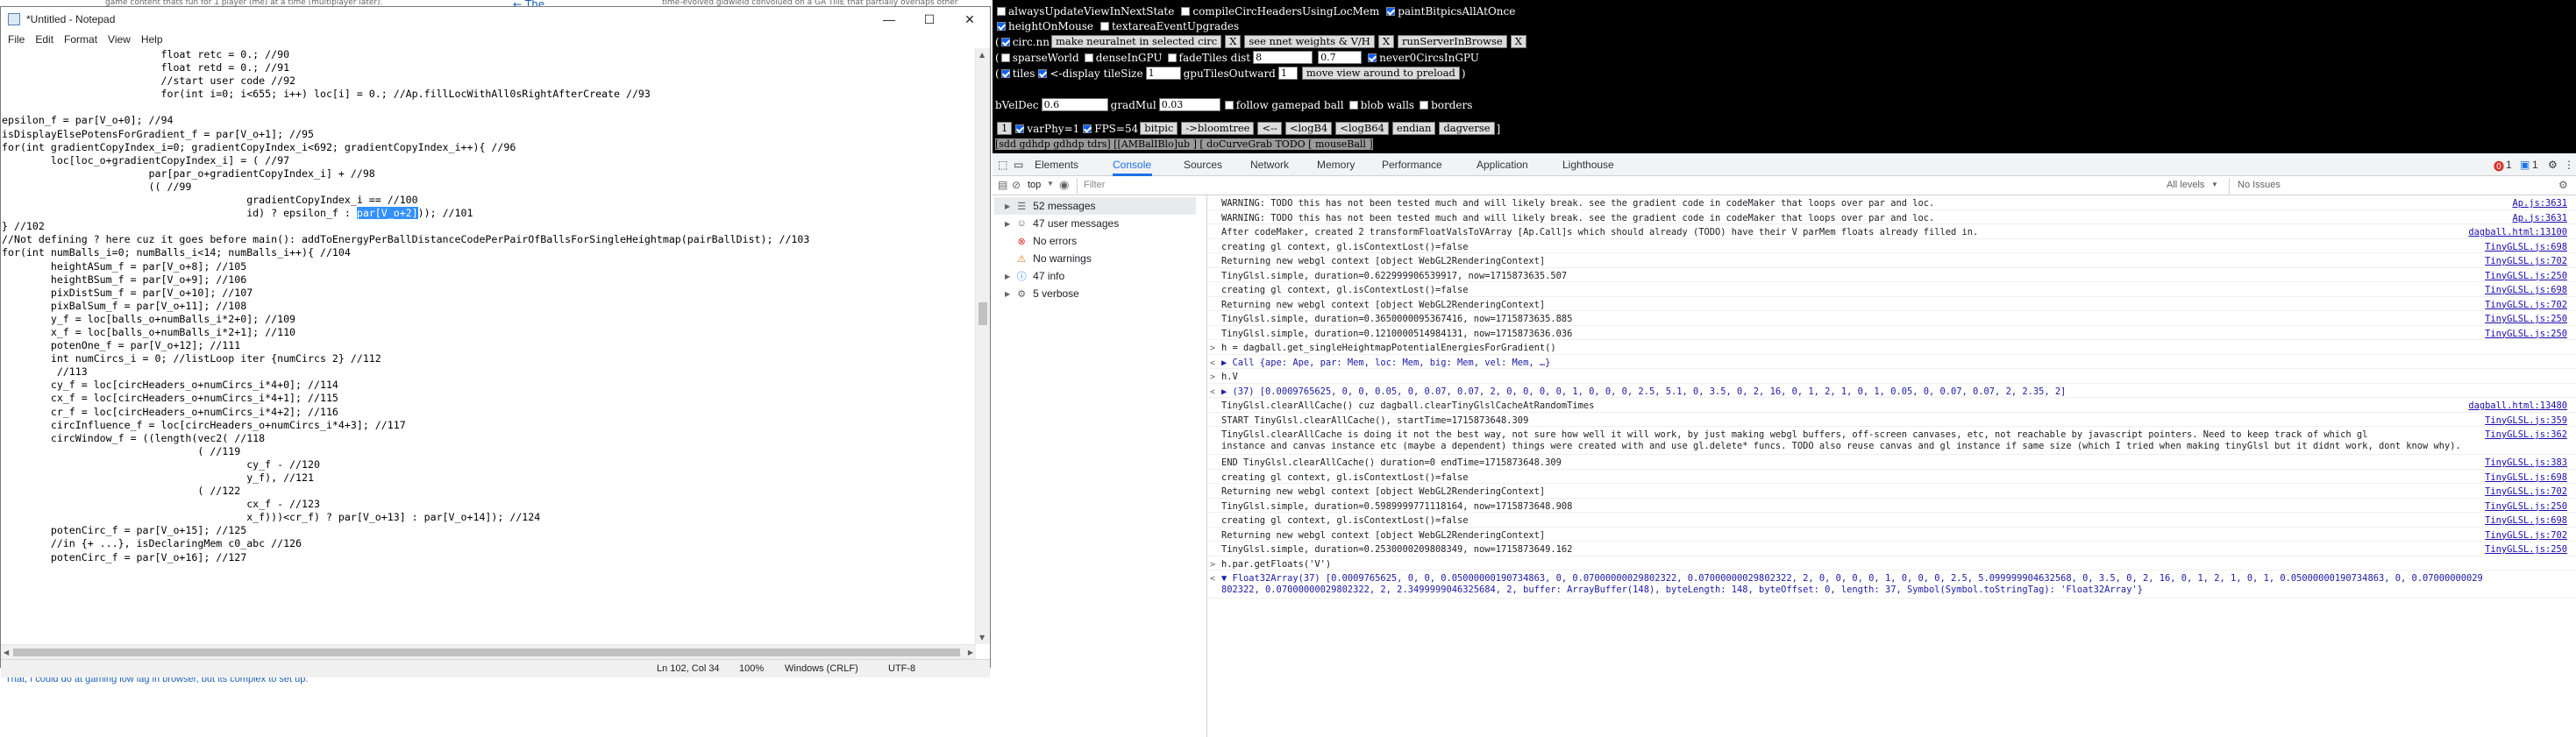  What do you see at coordinates (1362, 128) in the screenshot?
I see `logb64-button: <logB64` at bounding box center [1362, 128].